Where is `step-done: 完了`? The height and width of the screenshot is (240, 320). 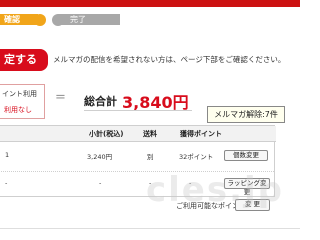
step-done: 完了 is located at coordinates (89, 19).